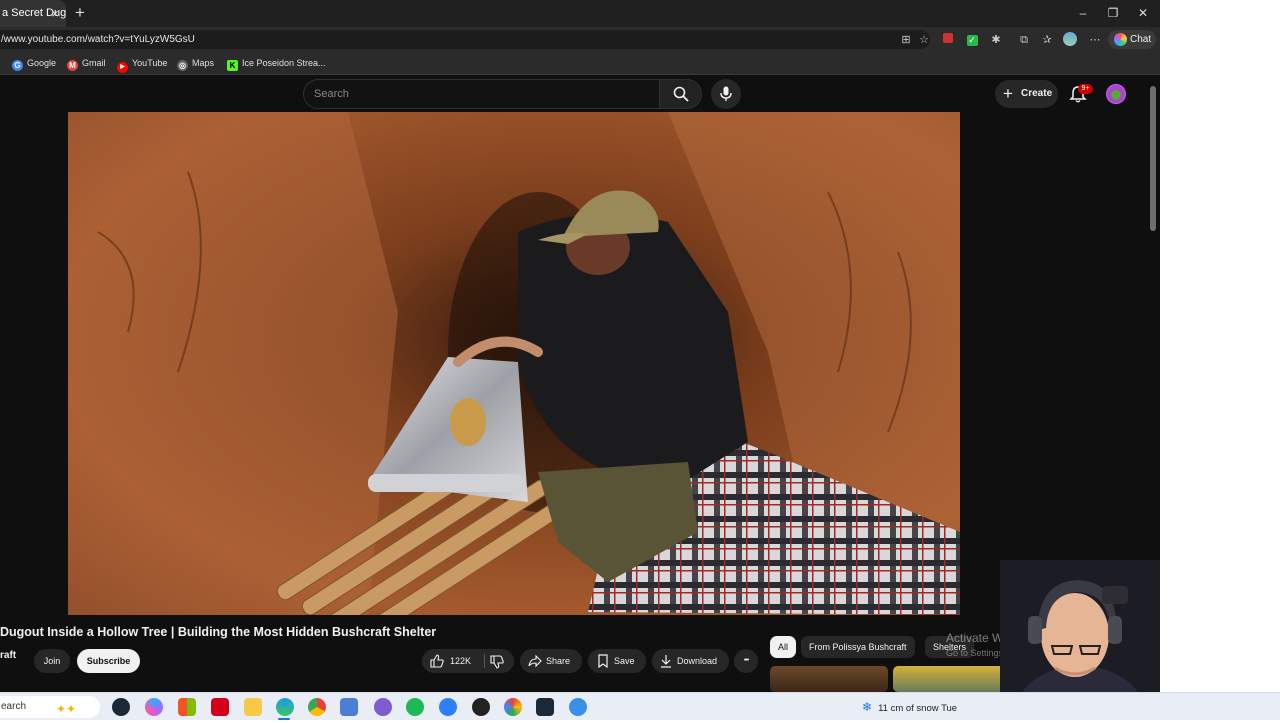  Describe the element at coordinates (624, 661) in the screenshot. I see `save-label: Save` at that location.